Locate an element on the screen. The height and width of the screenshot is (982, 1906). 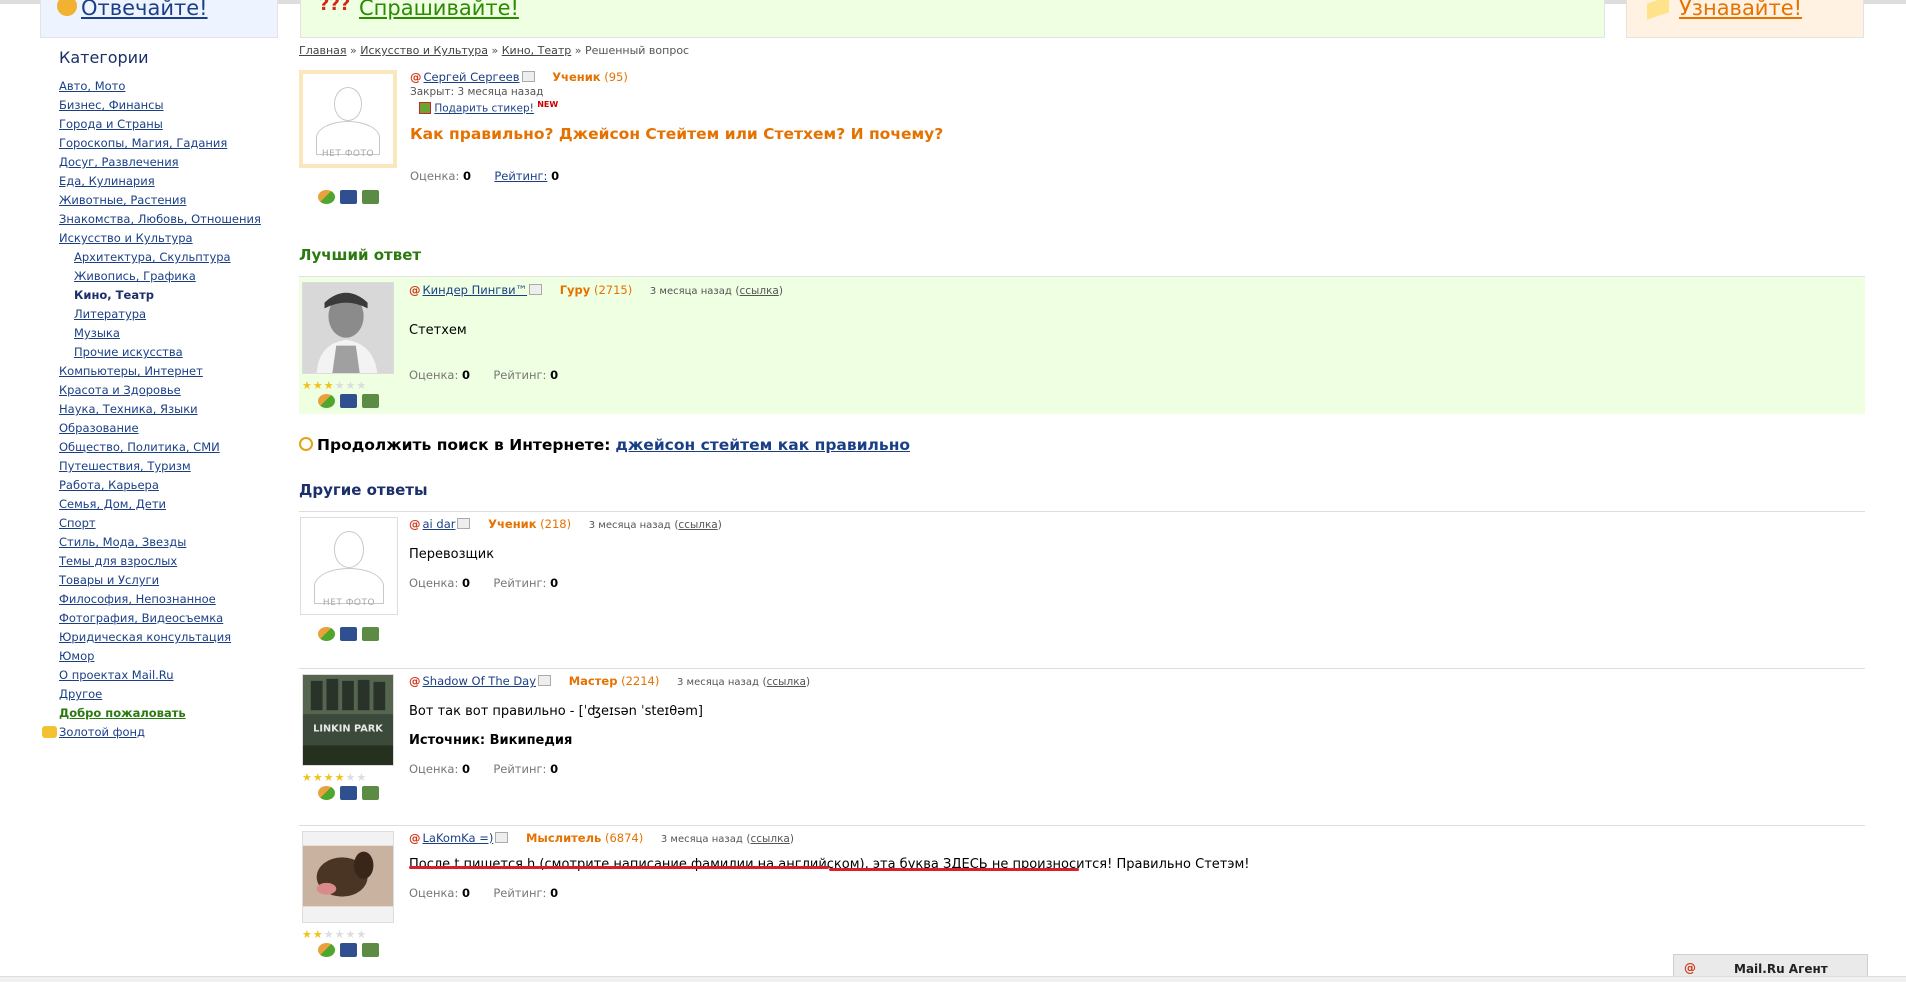
answer-when: 3 месяца назад is located at coordinates (717, 682).